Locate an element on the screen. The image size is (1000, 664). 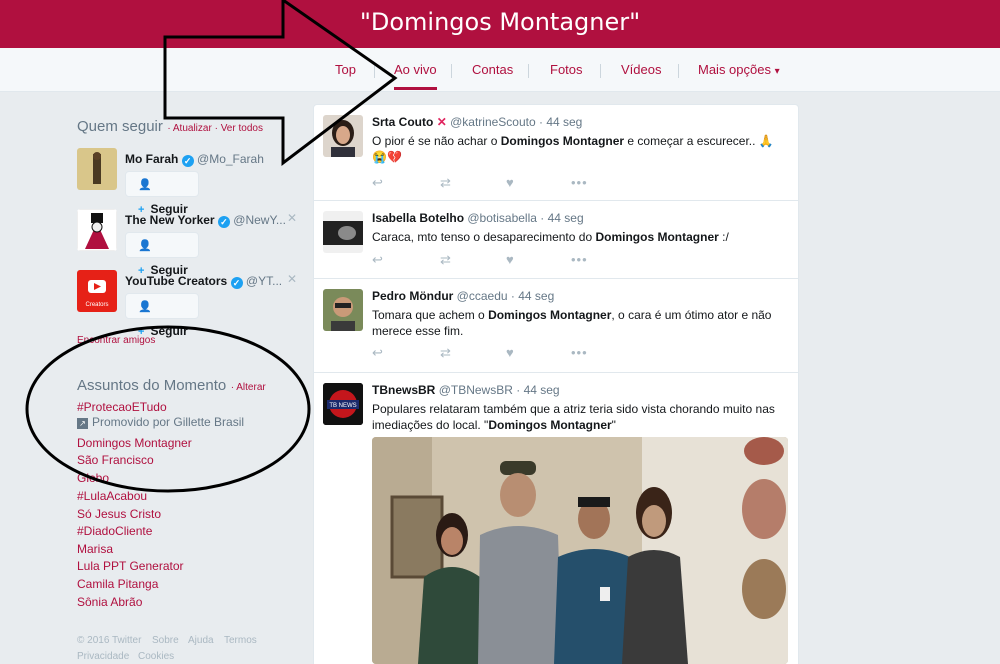
trend-item: Só Jesus Cristo is located at coordinates (119, 514).